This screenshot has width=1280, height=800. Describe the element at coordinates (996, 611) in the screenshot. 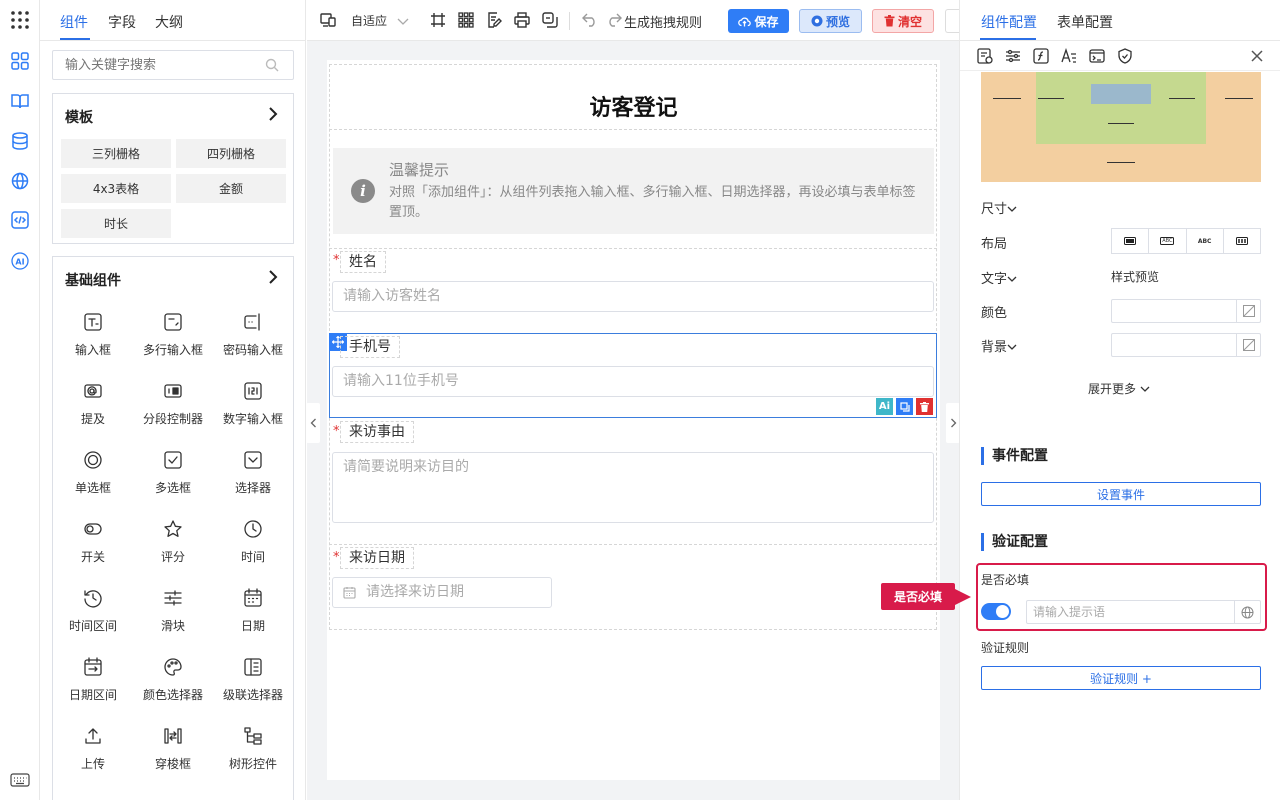

I see `required-toggle` at that location.